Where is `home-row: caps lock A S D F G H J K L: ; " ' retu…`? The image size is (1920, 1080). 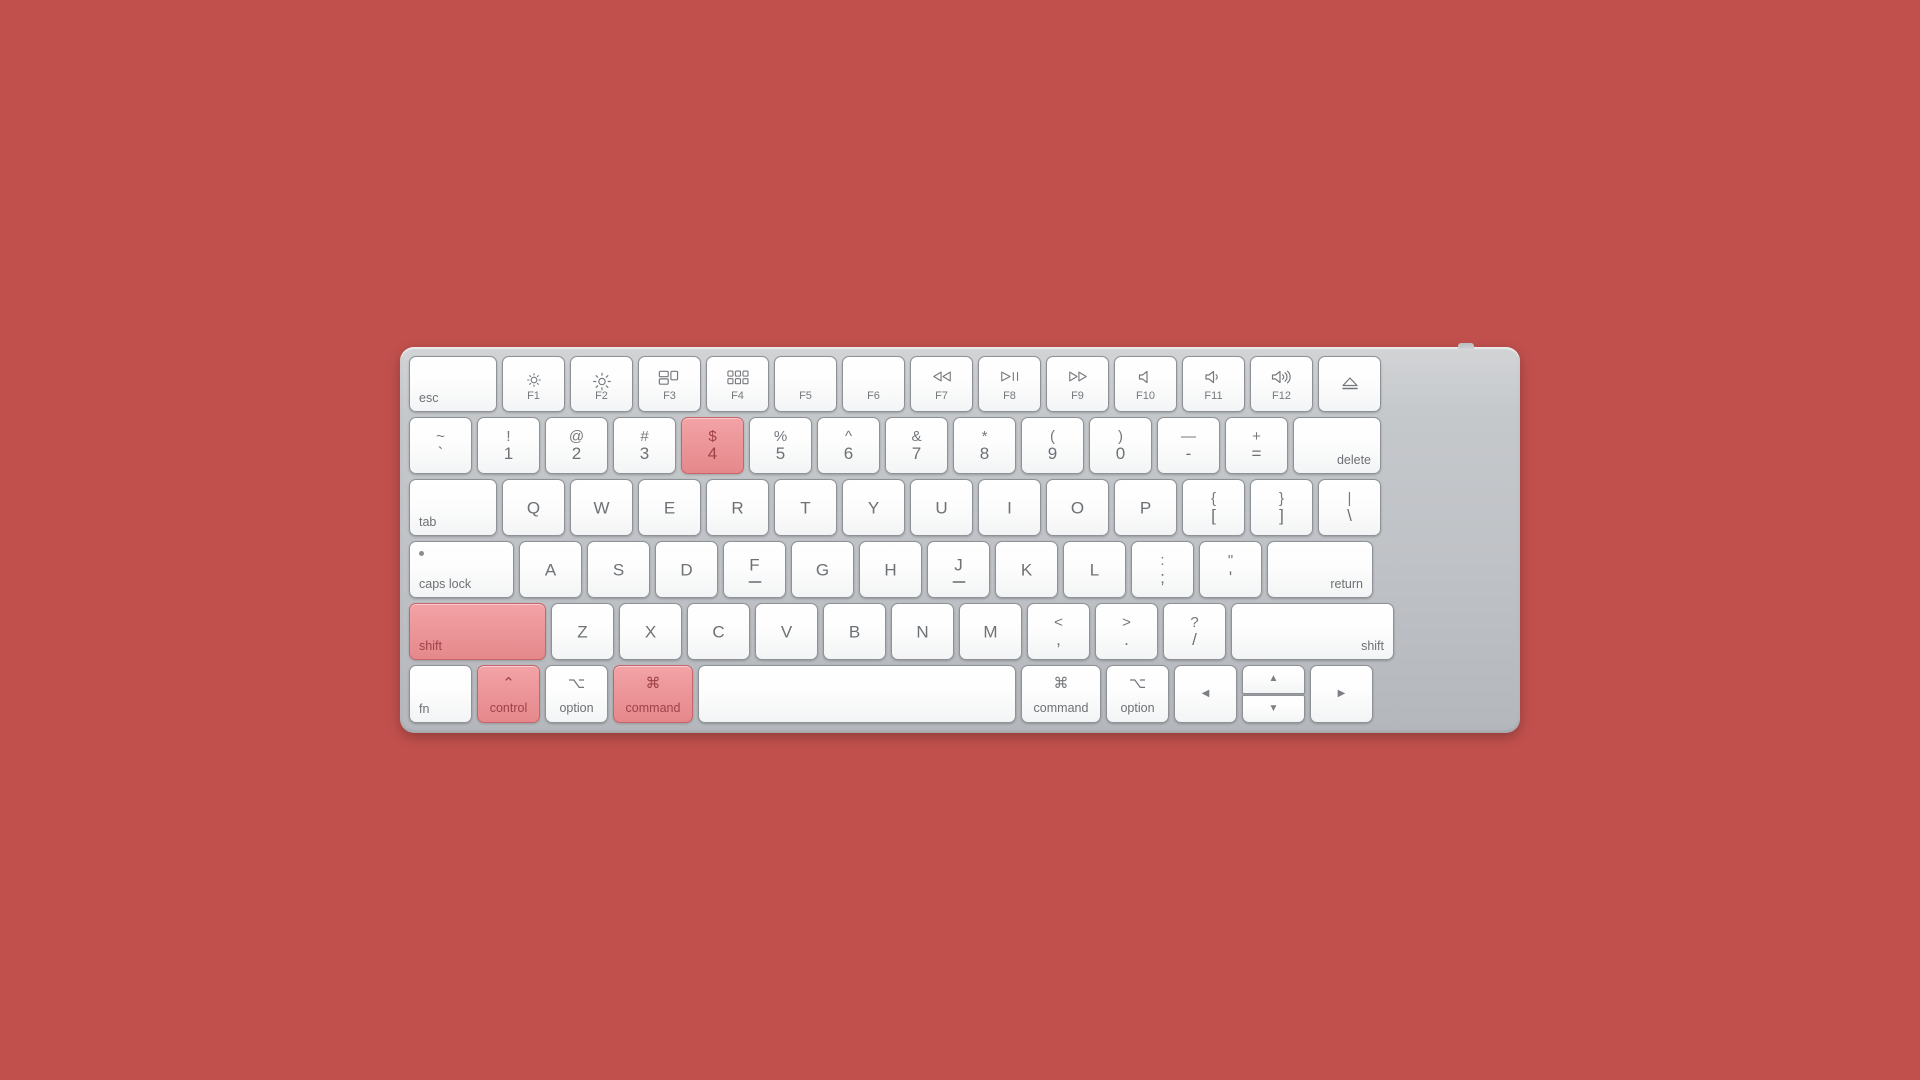
home-row: caps lock A S D F G H J K L: ; " ' retu… is located at coordinates (960, 569).